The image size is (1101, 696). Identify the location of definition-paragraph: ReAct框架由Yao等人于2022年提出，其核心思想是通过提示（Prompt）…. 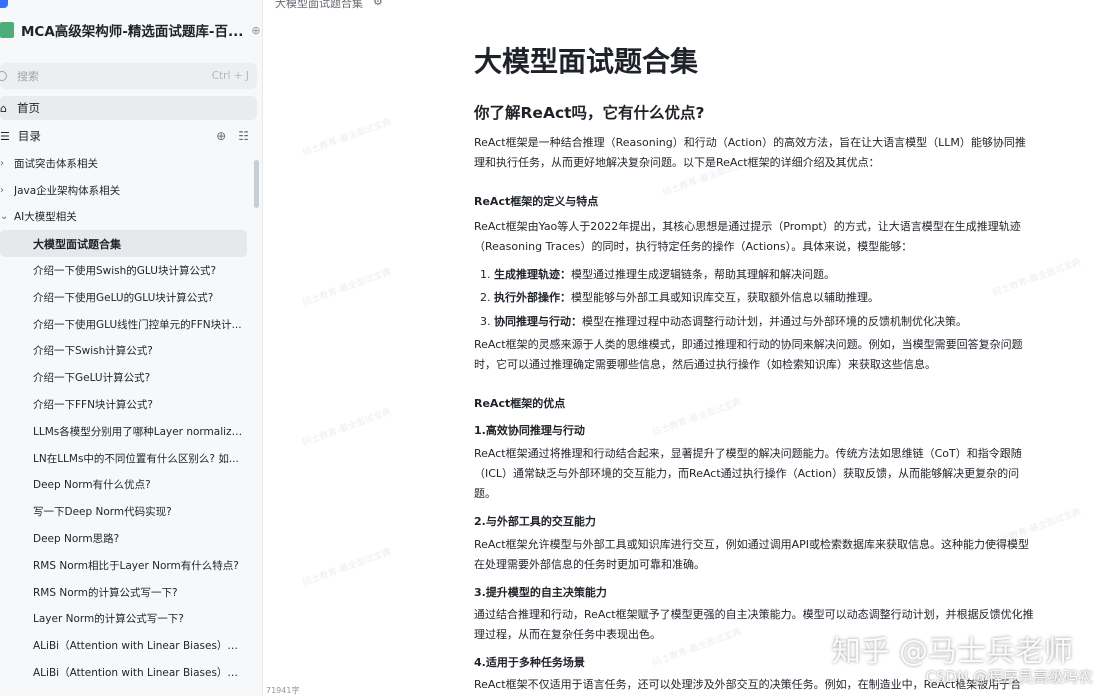
(747, 236).